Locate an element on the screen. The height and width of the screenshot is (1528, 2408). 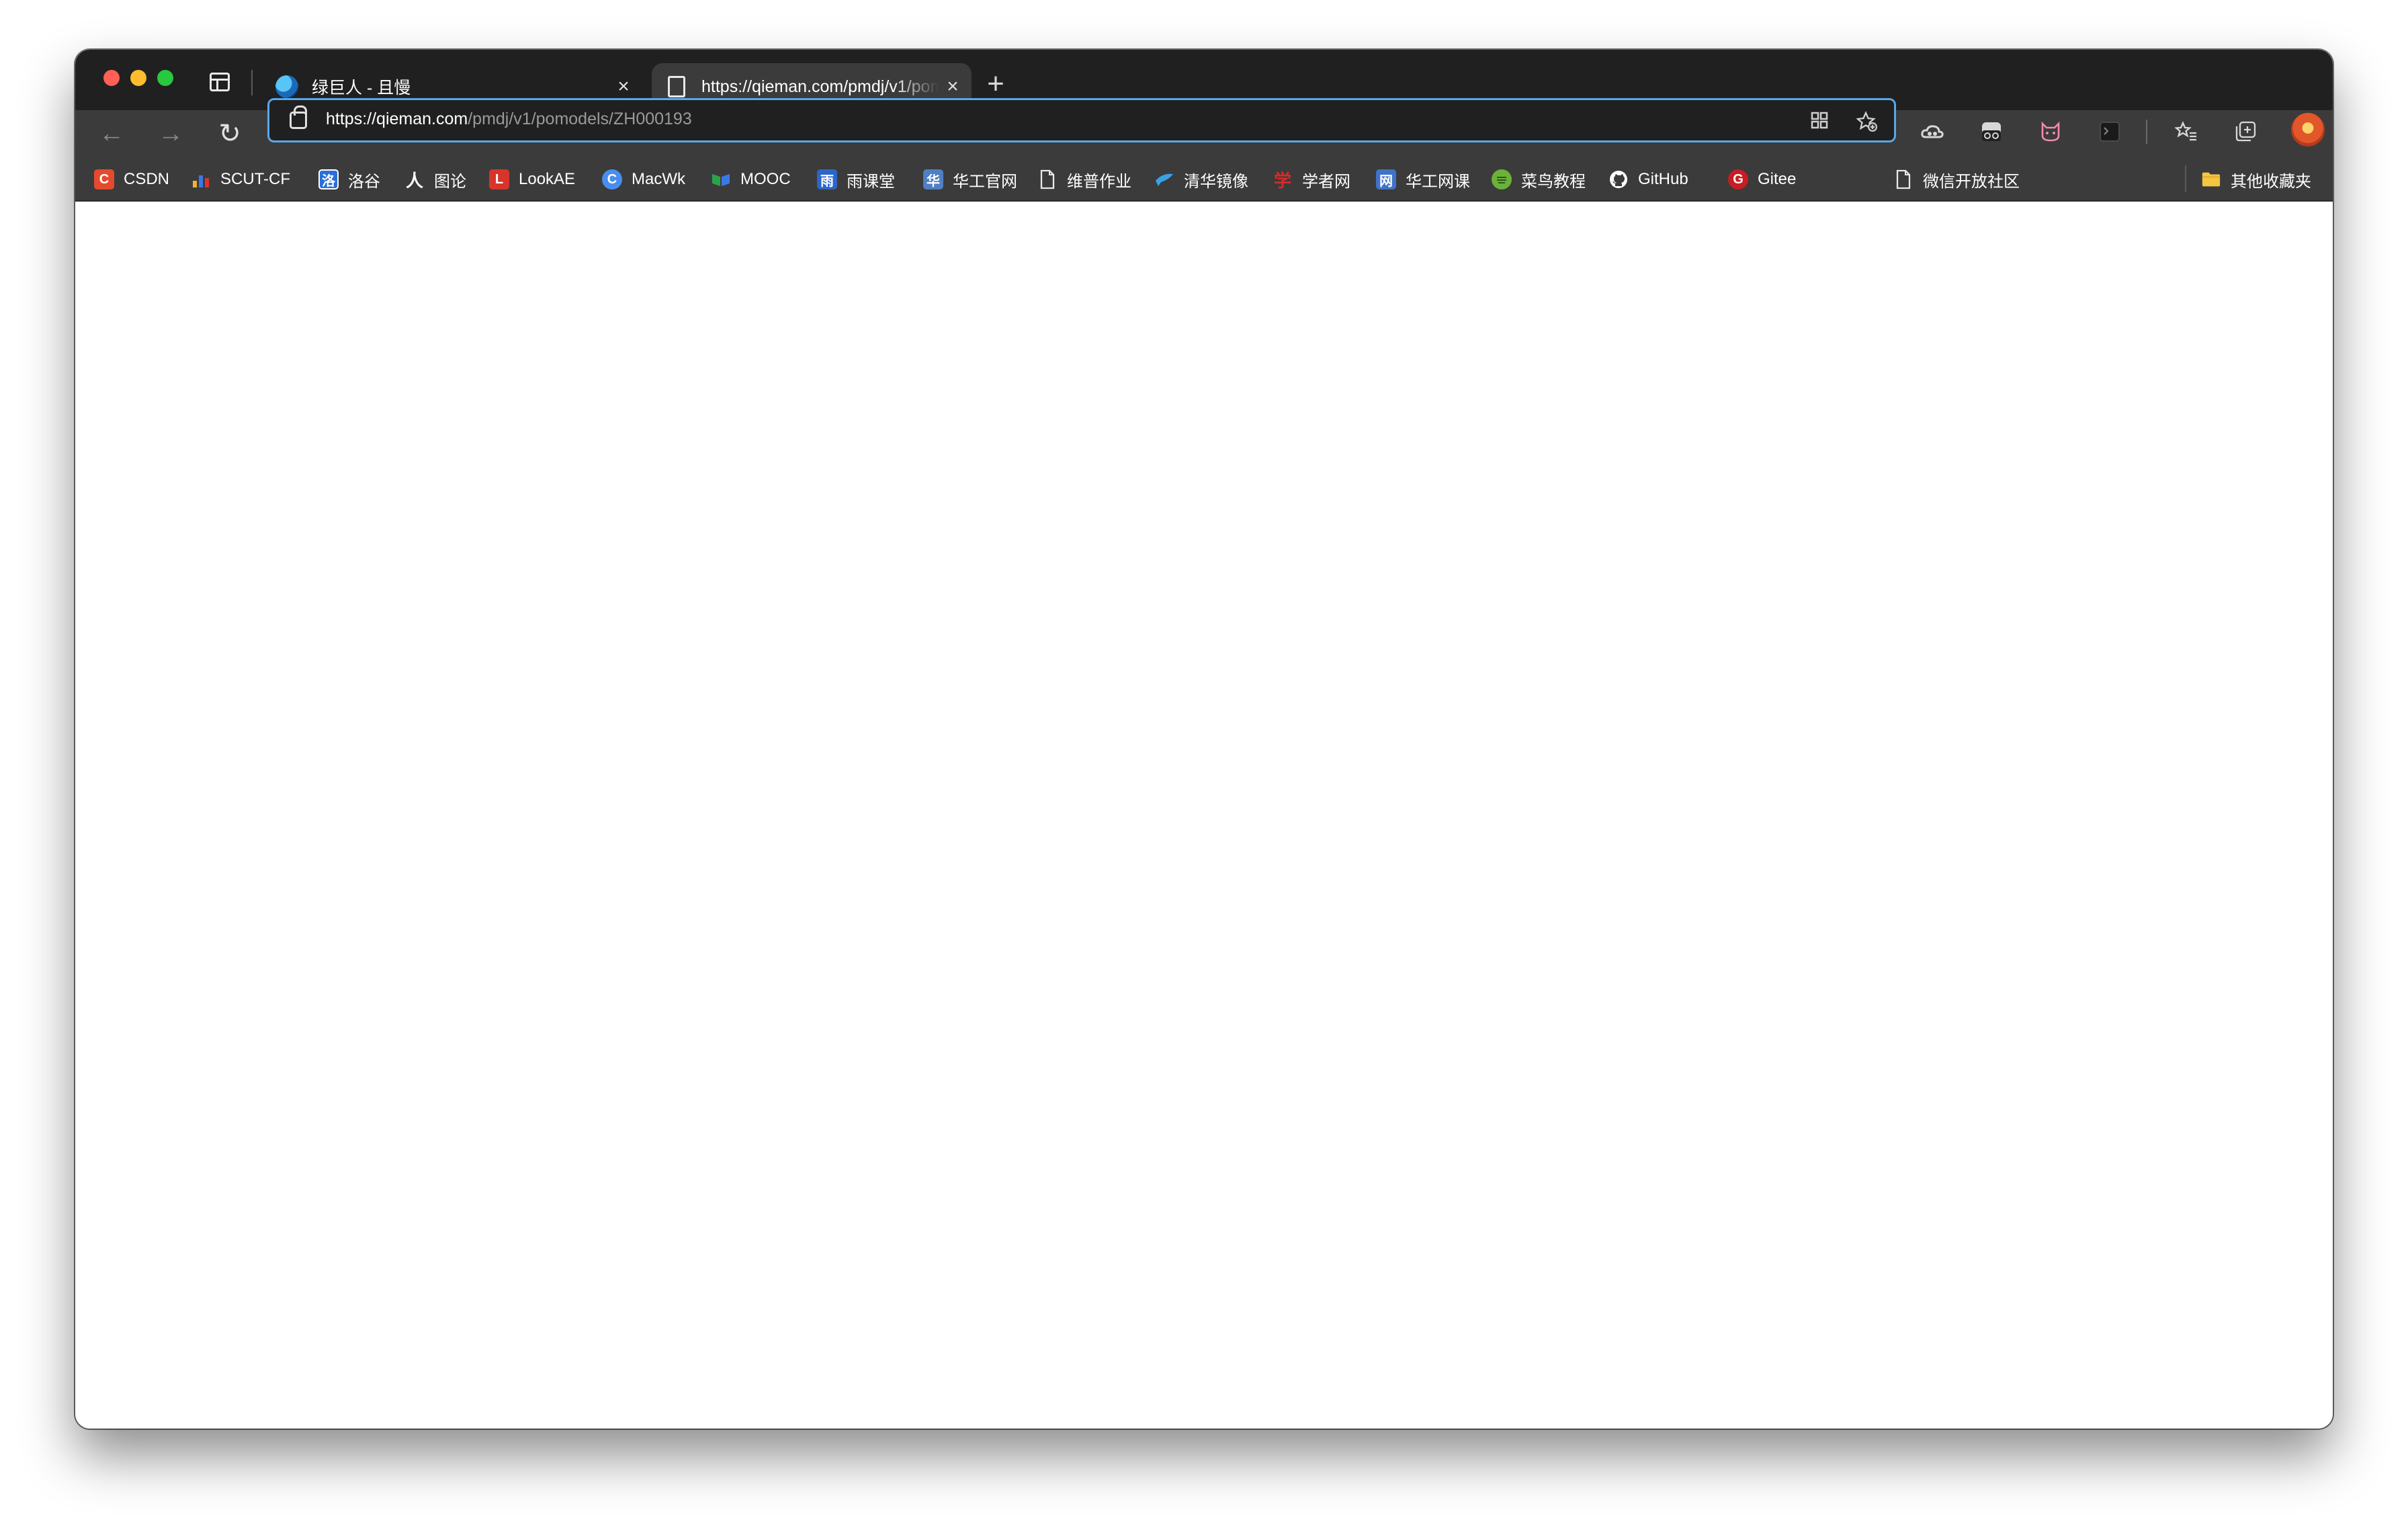
bookmark-label: LookAE is located at coordinates (547, 179).